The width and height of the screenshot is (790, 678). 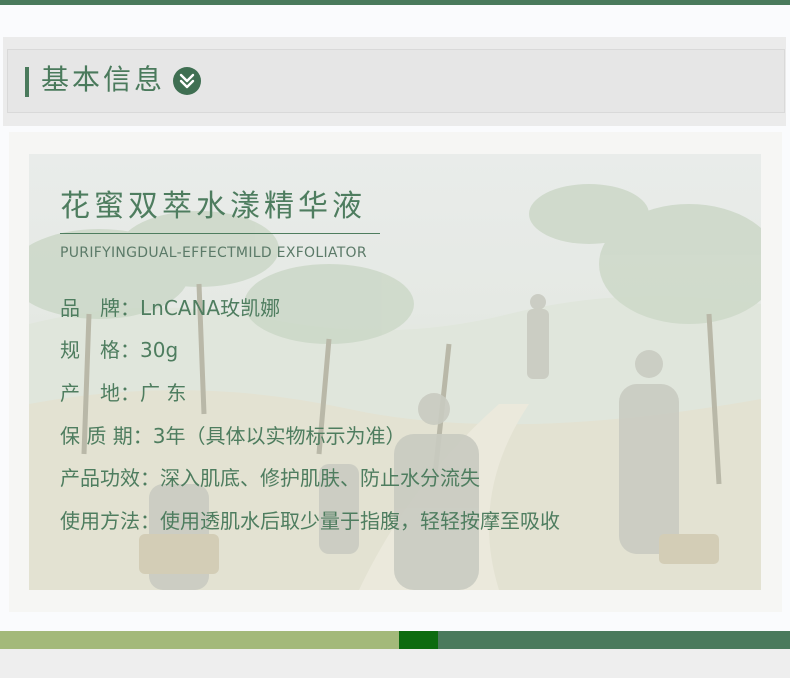 I want to click on strip-light-segment, so click(x=199, y=640).